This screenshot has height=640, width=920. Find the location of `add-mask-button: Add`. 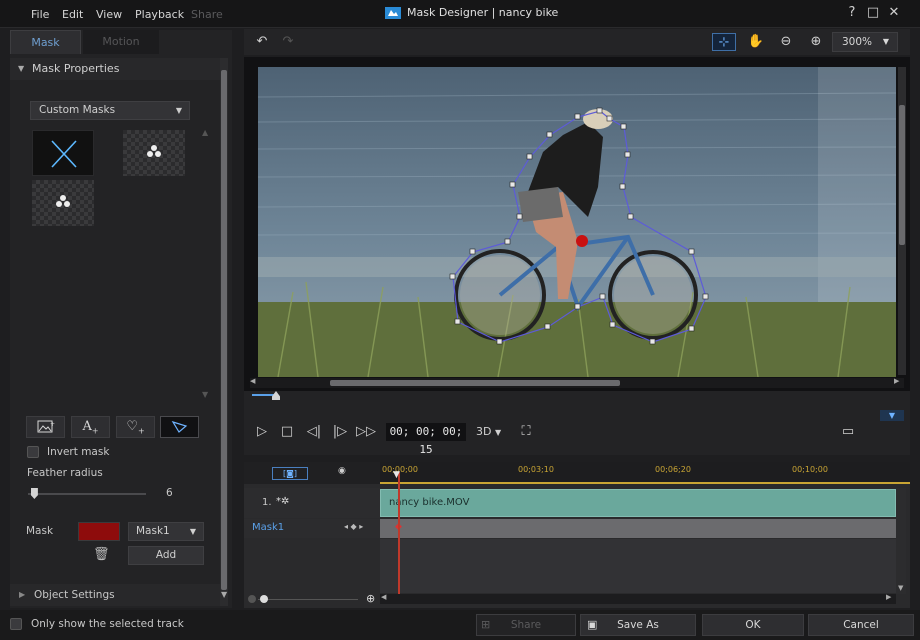

add-mask-button: Add is located at coordinates (166, 555).